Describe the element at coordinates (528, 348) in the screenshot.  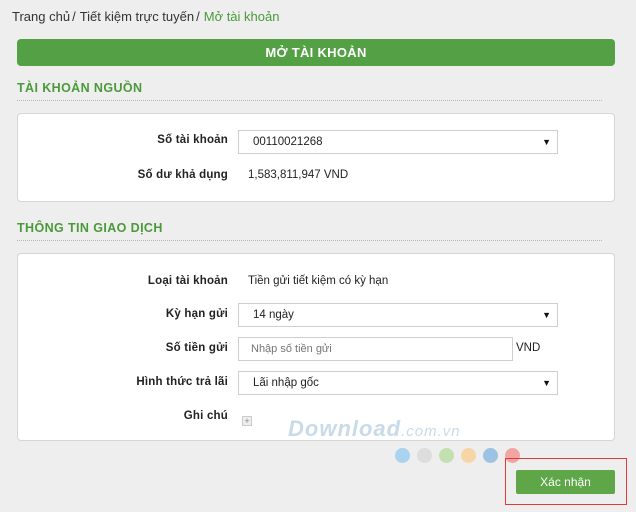
I see `amount-currency: VND` at that location.